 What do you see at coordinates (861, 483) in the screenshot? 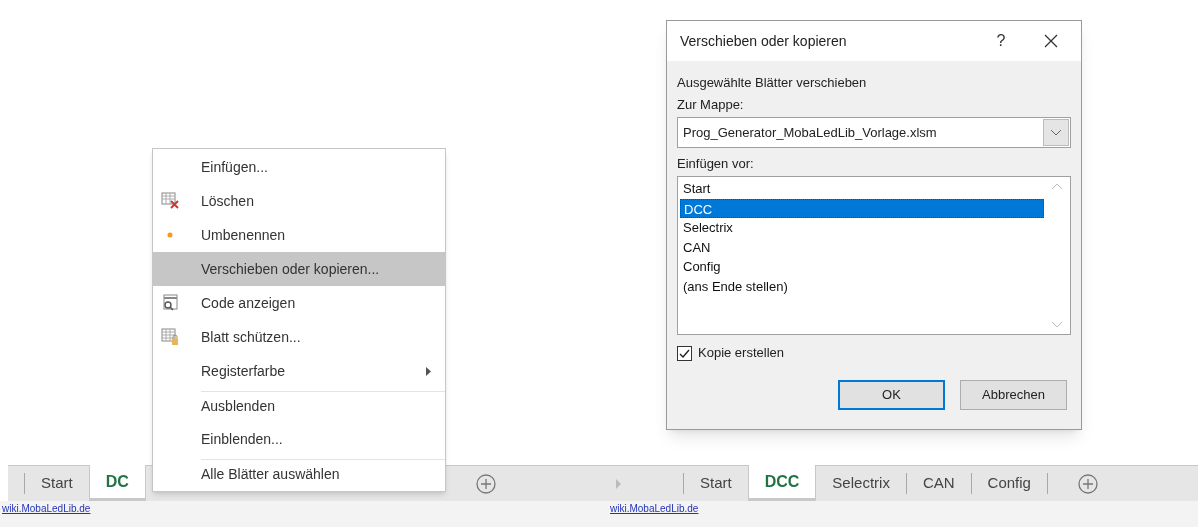
I see `sheet-tab: Selectrix` at bounding box center [861, 483].